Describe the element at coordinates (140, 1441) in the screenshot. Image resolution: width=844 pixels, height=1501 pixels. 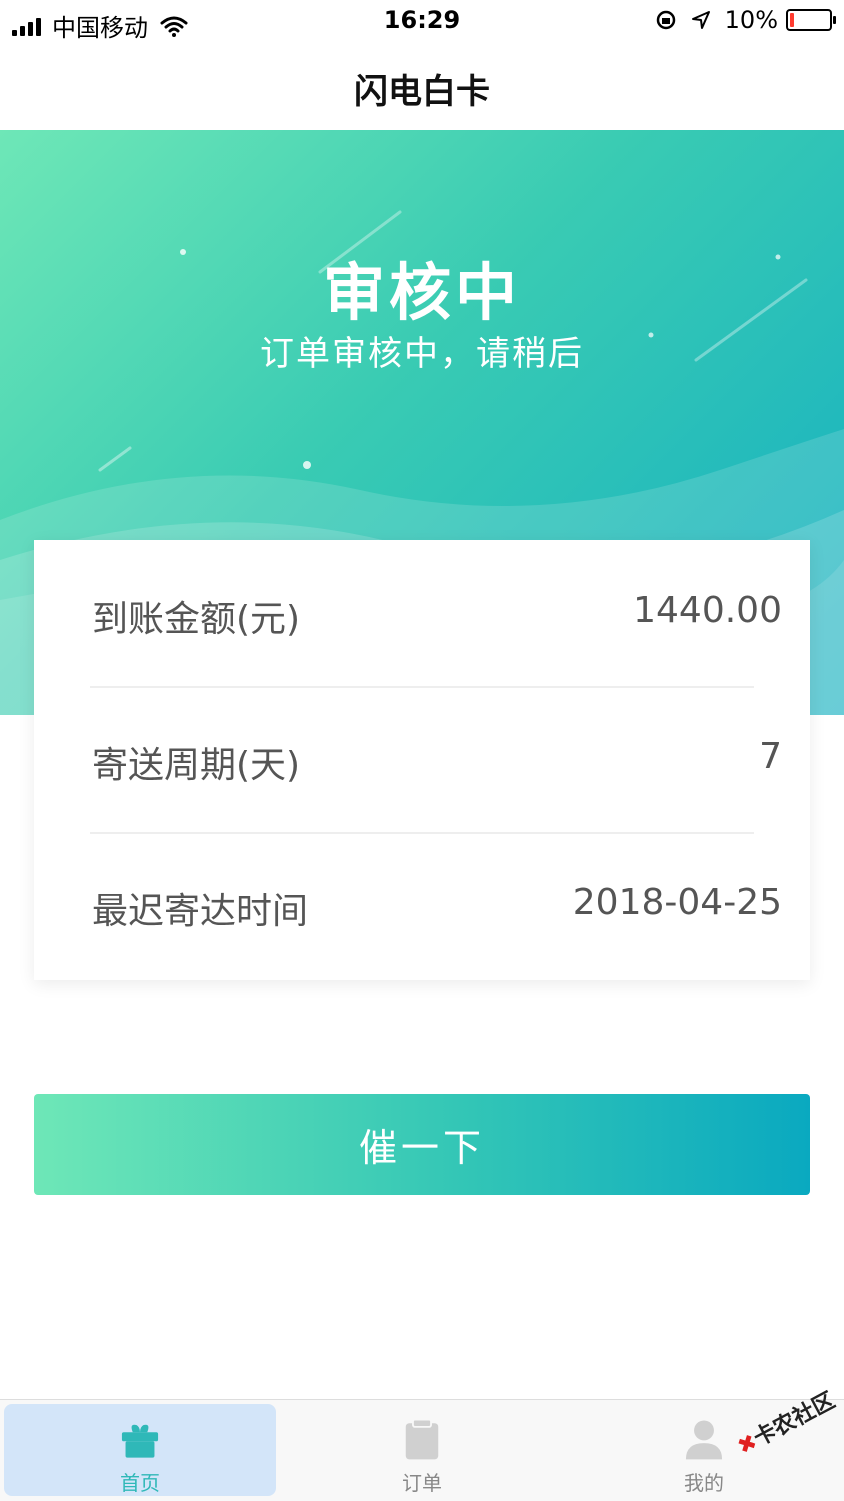
I see `gift-box-icon` at that location.